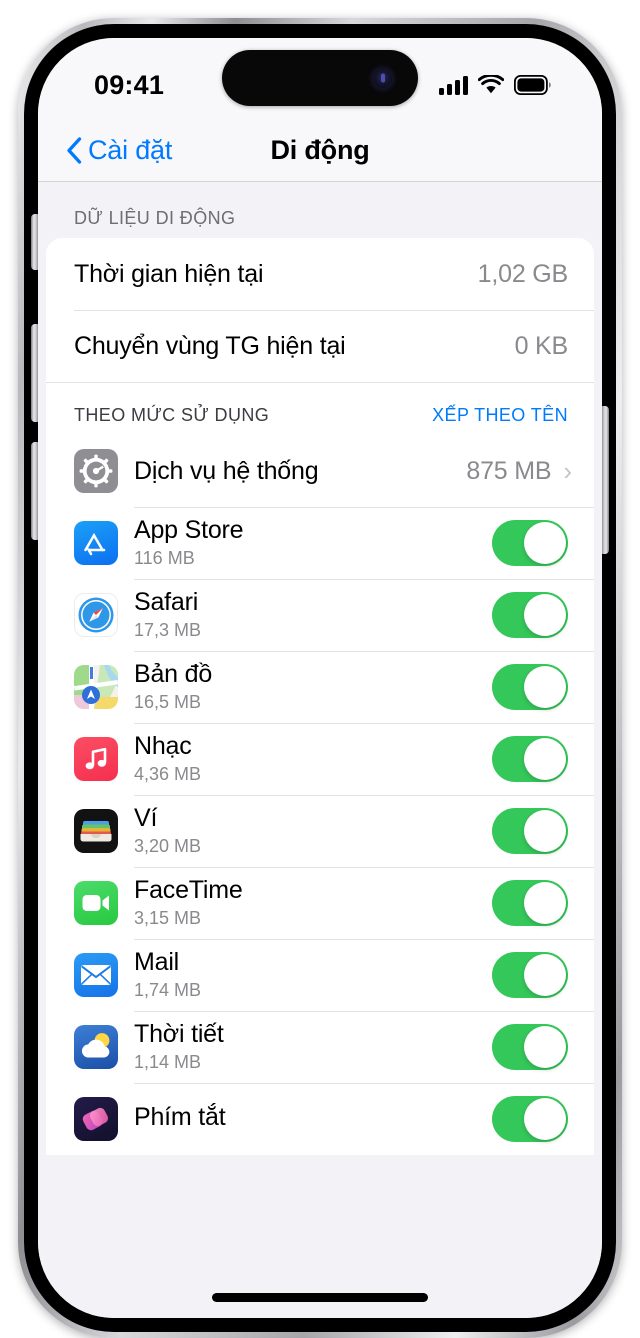 Image resolution: width=640 pixels, height=1338 pixels. Describe the element at coordinates (168, 773) in the screenshot. I see `app-size: 4,36 MB` at that location.